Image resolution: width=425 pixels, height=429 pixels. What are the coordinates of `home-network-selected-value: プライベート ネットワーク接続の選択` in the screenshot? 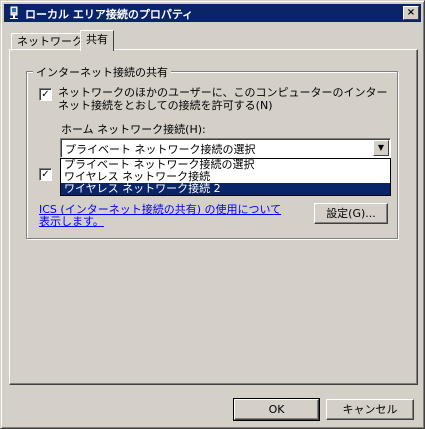 It's located at (160, 149).